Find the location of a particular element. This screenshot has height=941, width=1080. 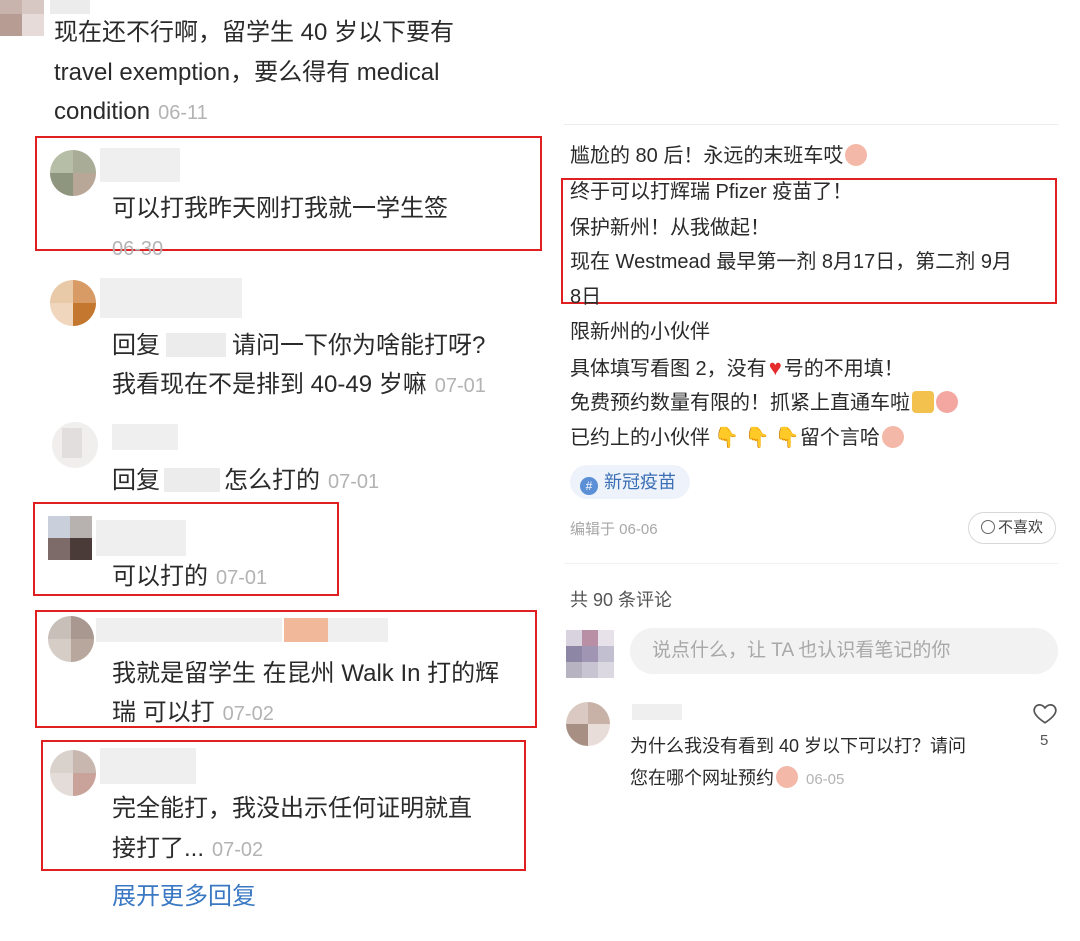

like-heart-icon is located at coordinates (1045, 713).